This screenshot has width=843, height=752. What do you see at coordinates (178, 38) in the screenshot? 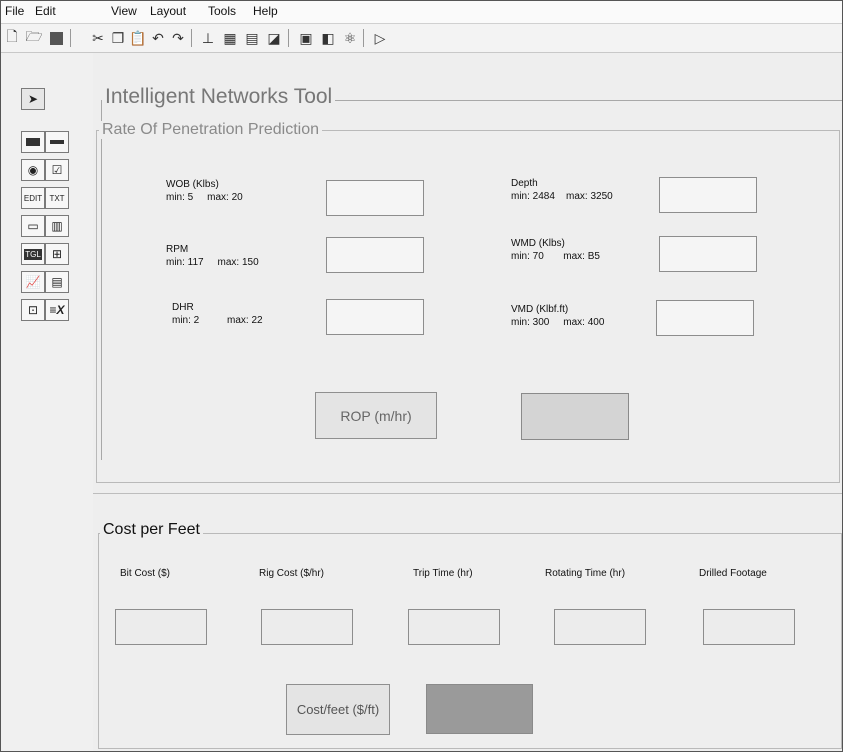
I see `redo-icon: ↷` at bounding box center [178, 38].